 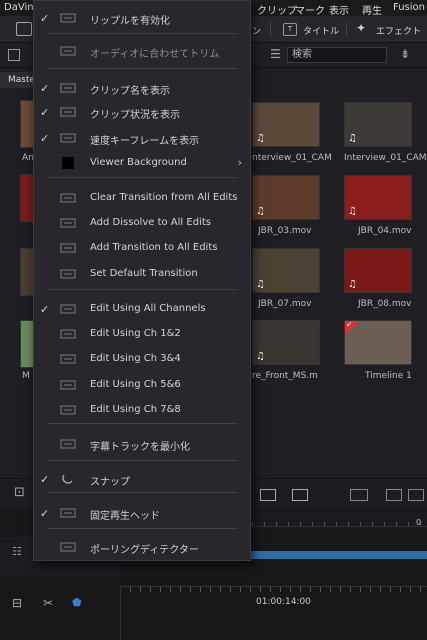 I want to click on menu-item-fixed-playhead: ✓ 固定再生ヘッド, so click(x=142, y=513).